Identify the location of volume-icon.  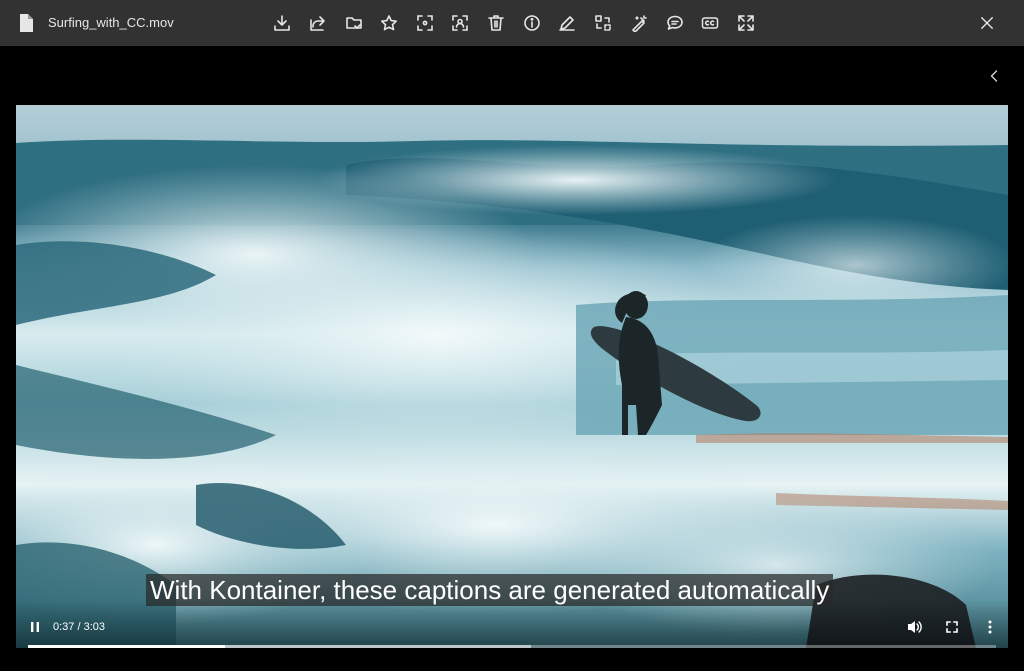
(915, 627).